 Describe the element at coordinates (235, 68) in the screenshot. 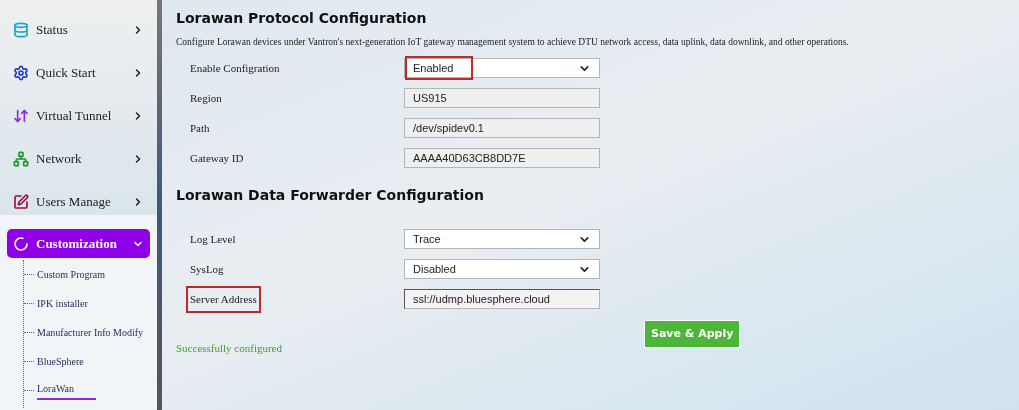

I see `field-label: Enable Configration` at that location.